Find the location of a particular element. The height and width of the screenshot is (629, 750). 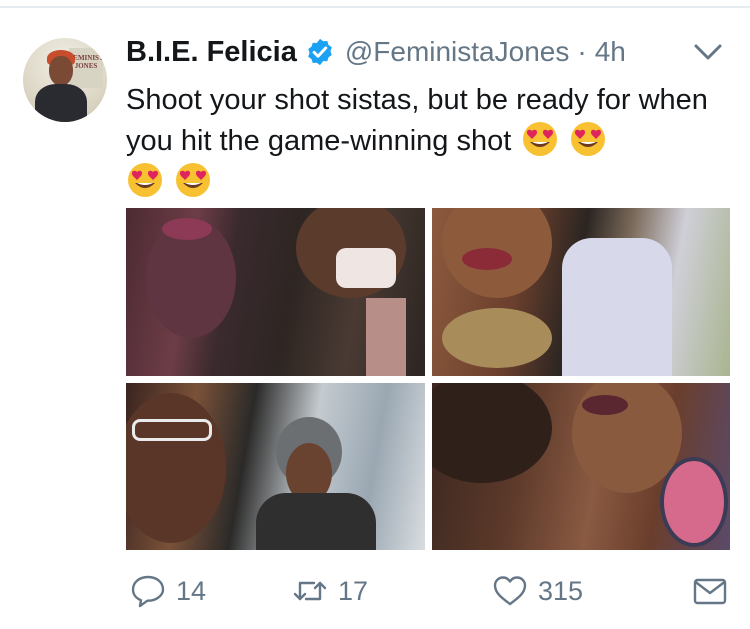

photo-1-tie-shape is located at coordinates (386, 337).